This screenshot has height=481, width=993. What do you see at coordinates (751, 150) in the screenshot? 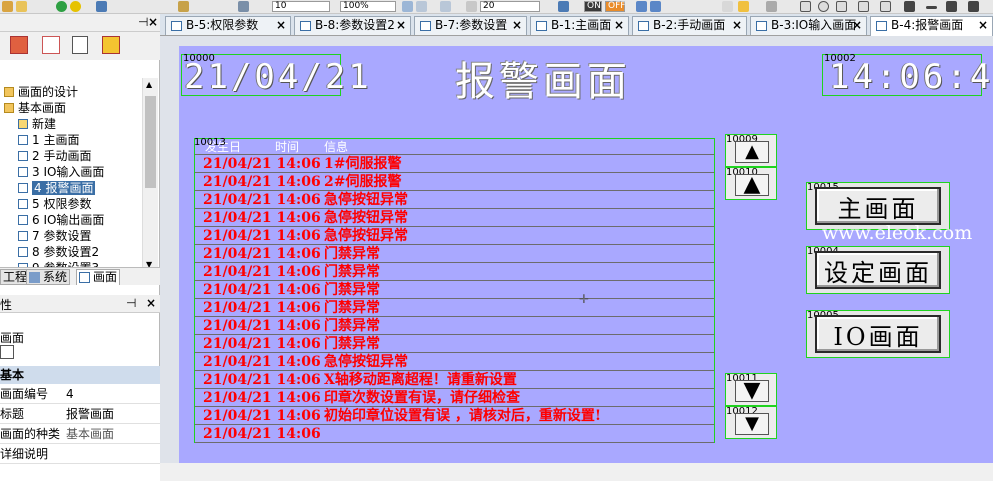
I see `scroll-top-button: 10009 ▲` at bounding box center [751, 150].